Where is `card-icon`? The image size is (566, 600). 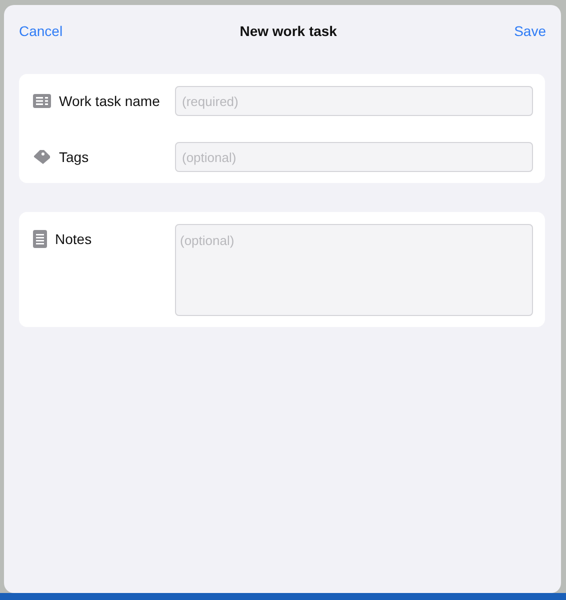 card-icon is located at coordinates (42, 101).